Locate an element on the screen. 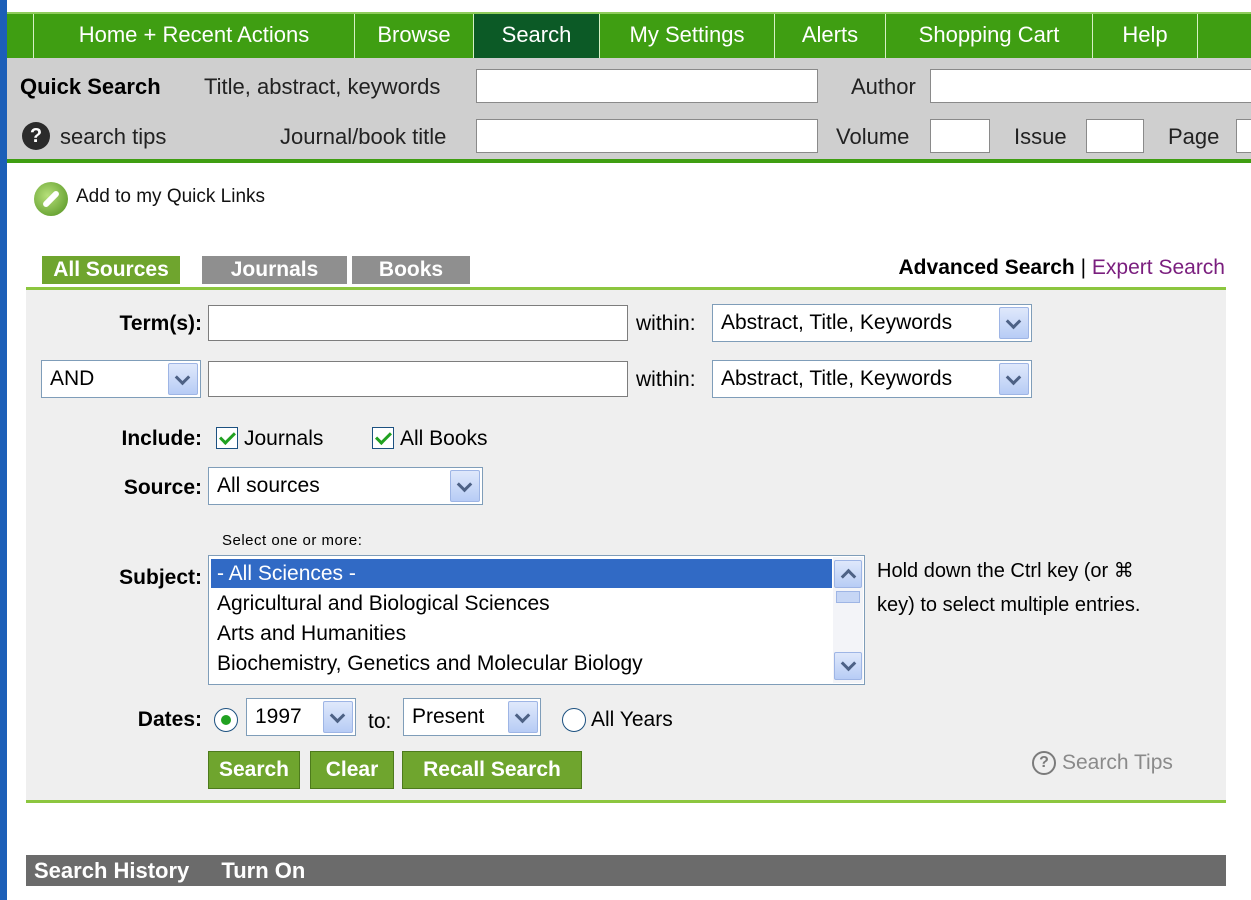  operator-select: AND is located at coordinates (121, 379).